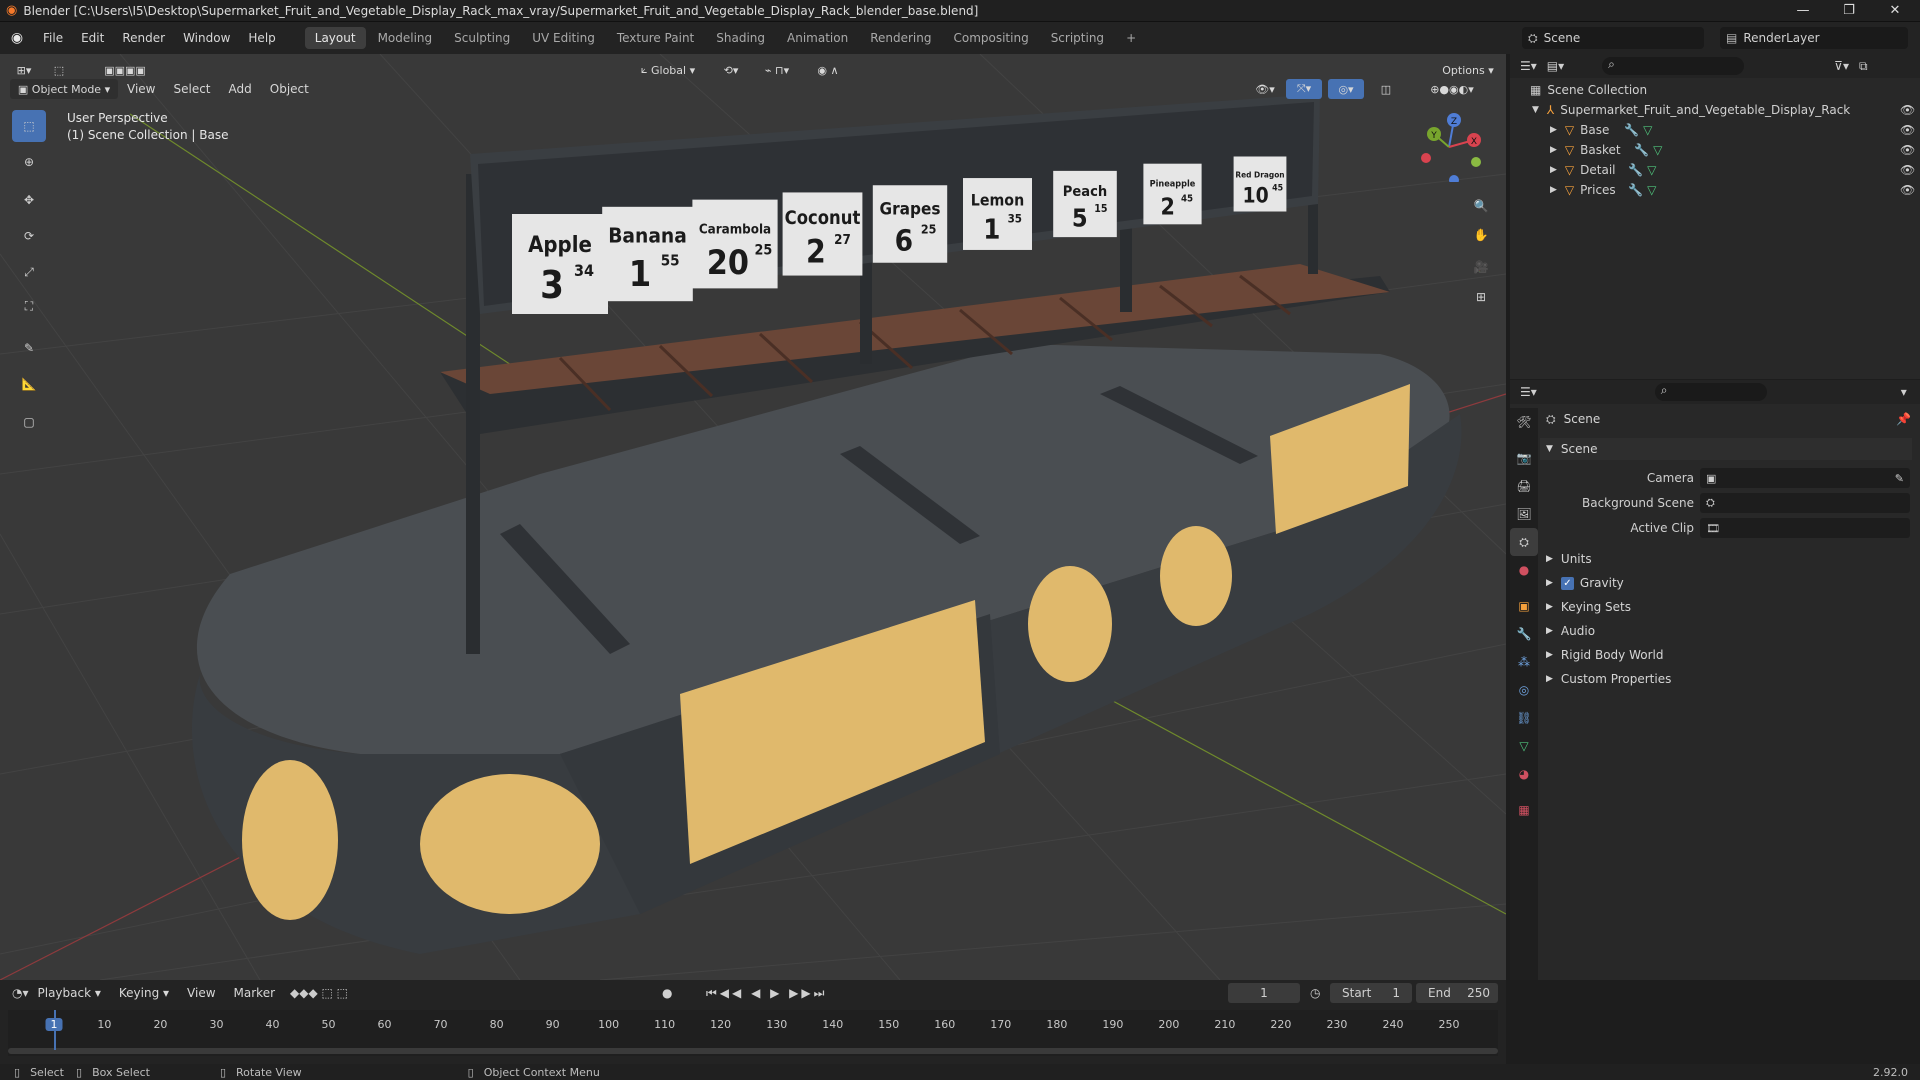 This screenshot has width=1920, height=1080. Describe the element at coordinates (1131, 38) in the screenshot. I see `add-workspace-button: +` at that location.